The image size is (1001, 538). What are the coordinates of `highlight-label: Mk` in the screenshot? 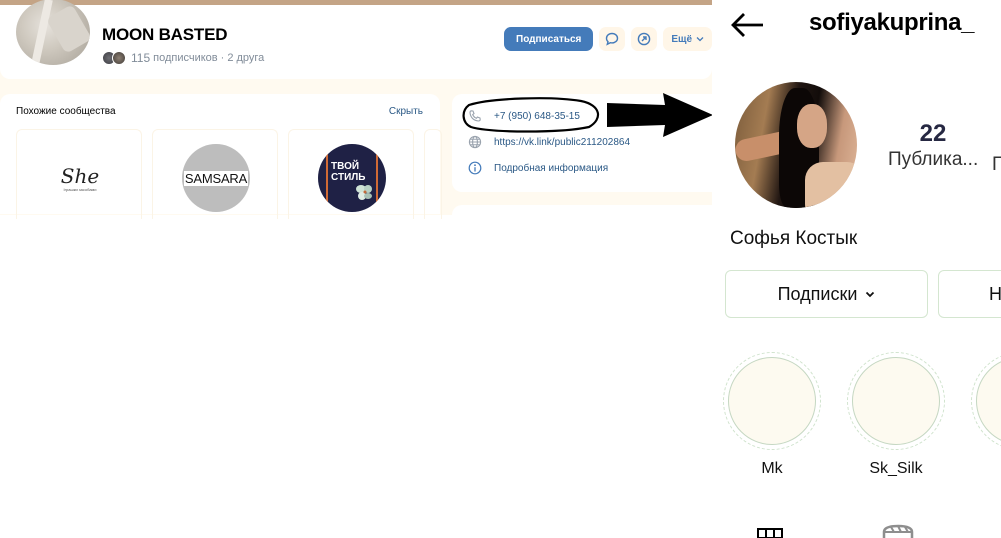 It's located at (772, 468).